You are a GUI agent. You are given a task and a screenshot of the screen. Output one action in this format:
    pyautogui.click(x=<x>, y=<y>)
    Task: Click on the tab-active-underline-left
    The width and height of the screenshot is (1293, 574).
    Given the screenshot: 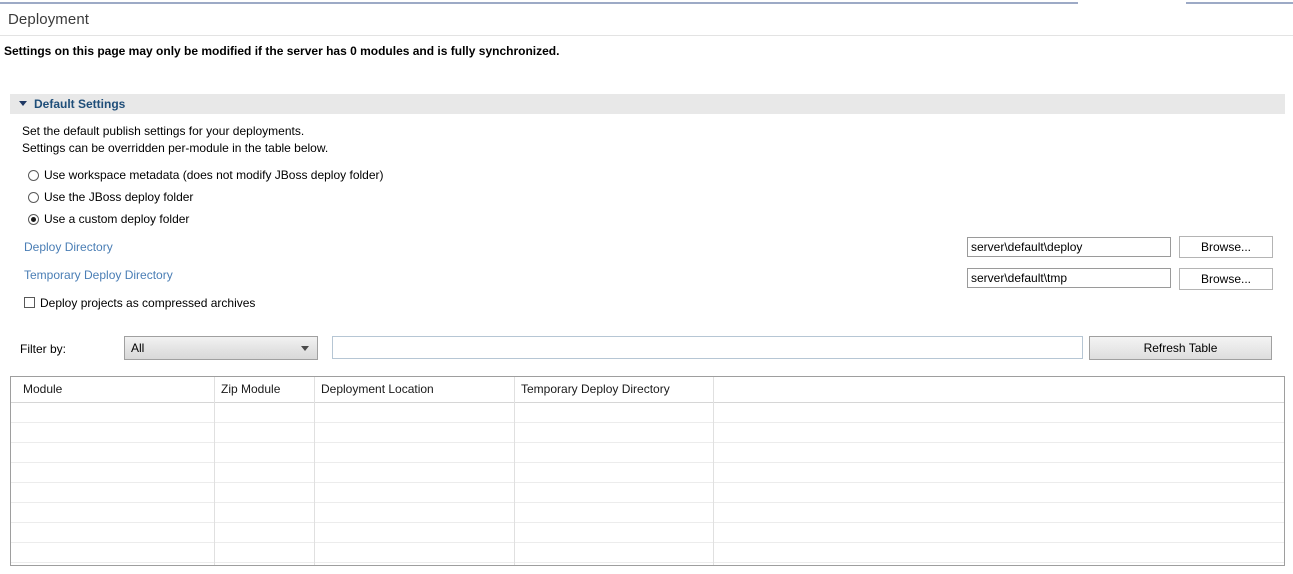 What is the action you would take?
    pyautogui.click(x=539, y=3)
    